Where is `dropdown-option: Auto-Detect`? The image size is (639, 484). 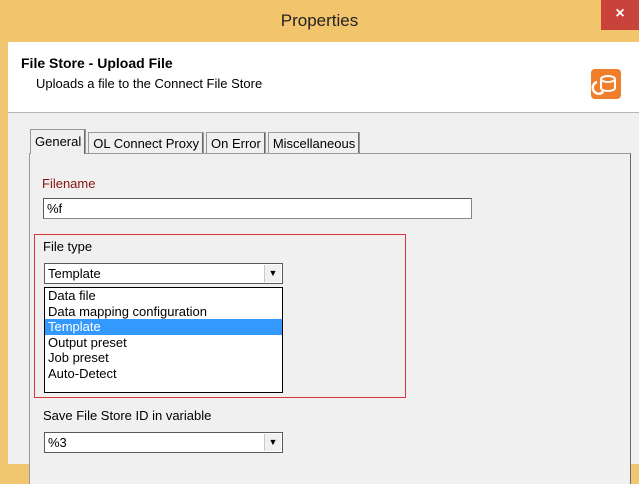 dropdown-option: Auto-Detect is located at coordinates (163, 374).